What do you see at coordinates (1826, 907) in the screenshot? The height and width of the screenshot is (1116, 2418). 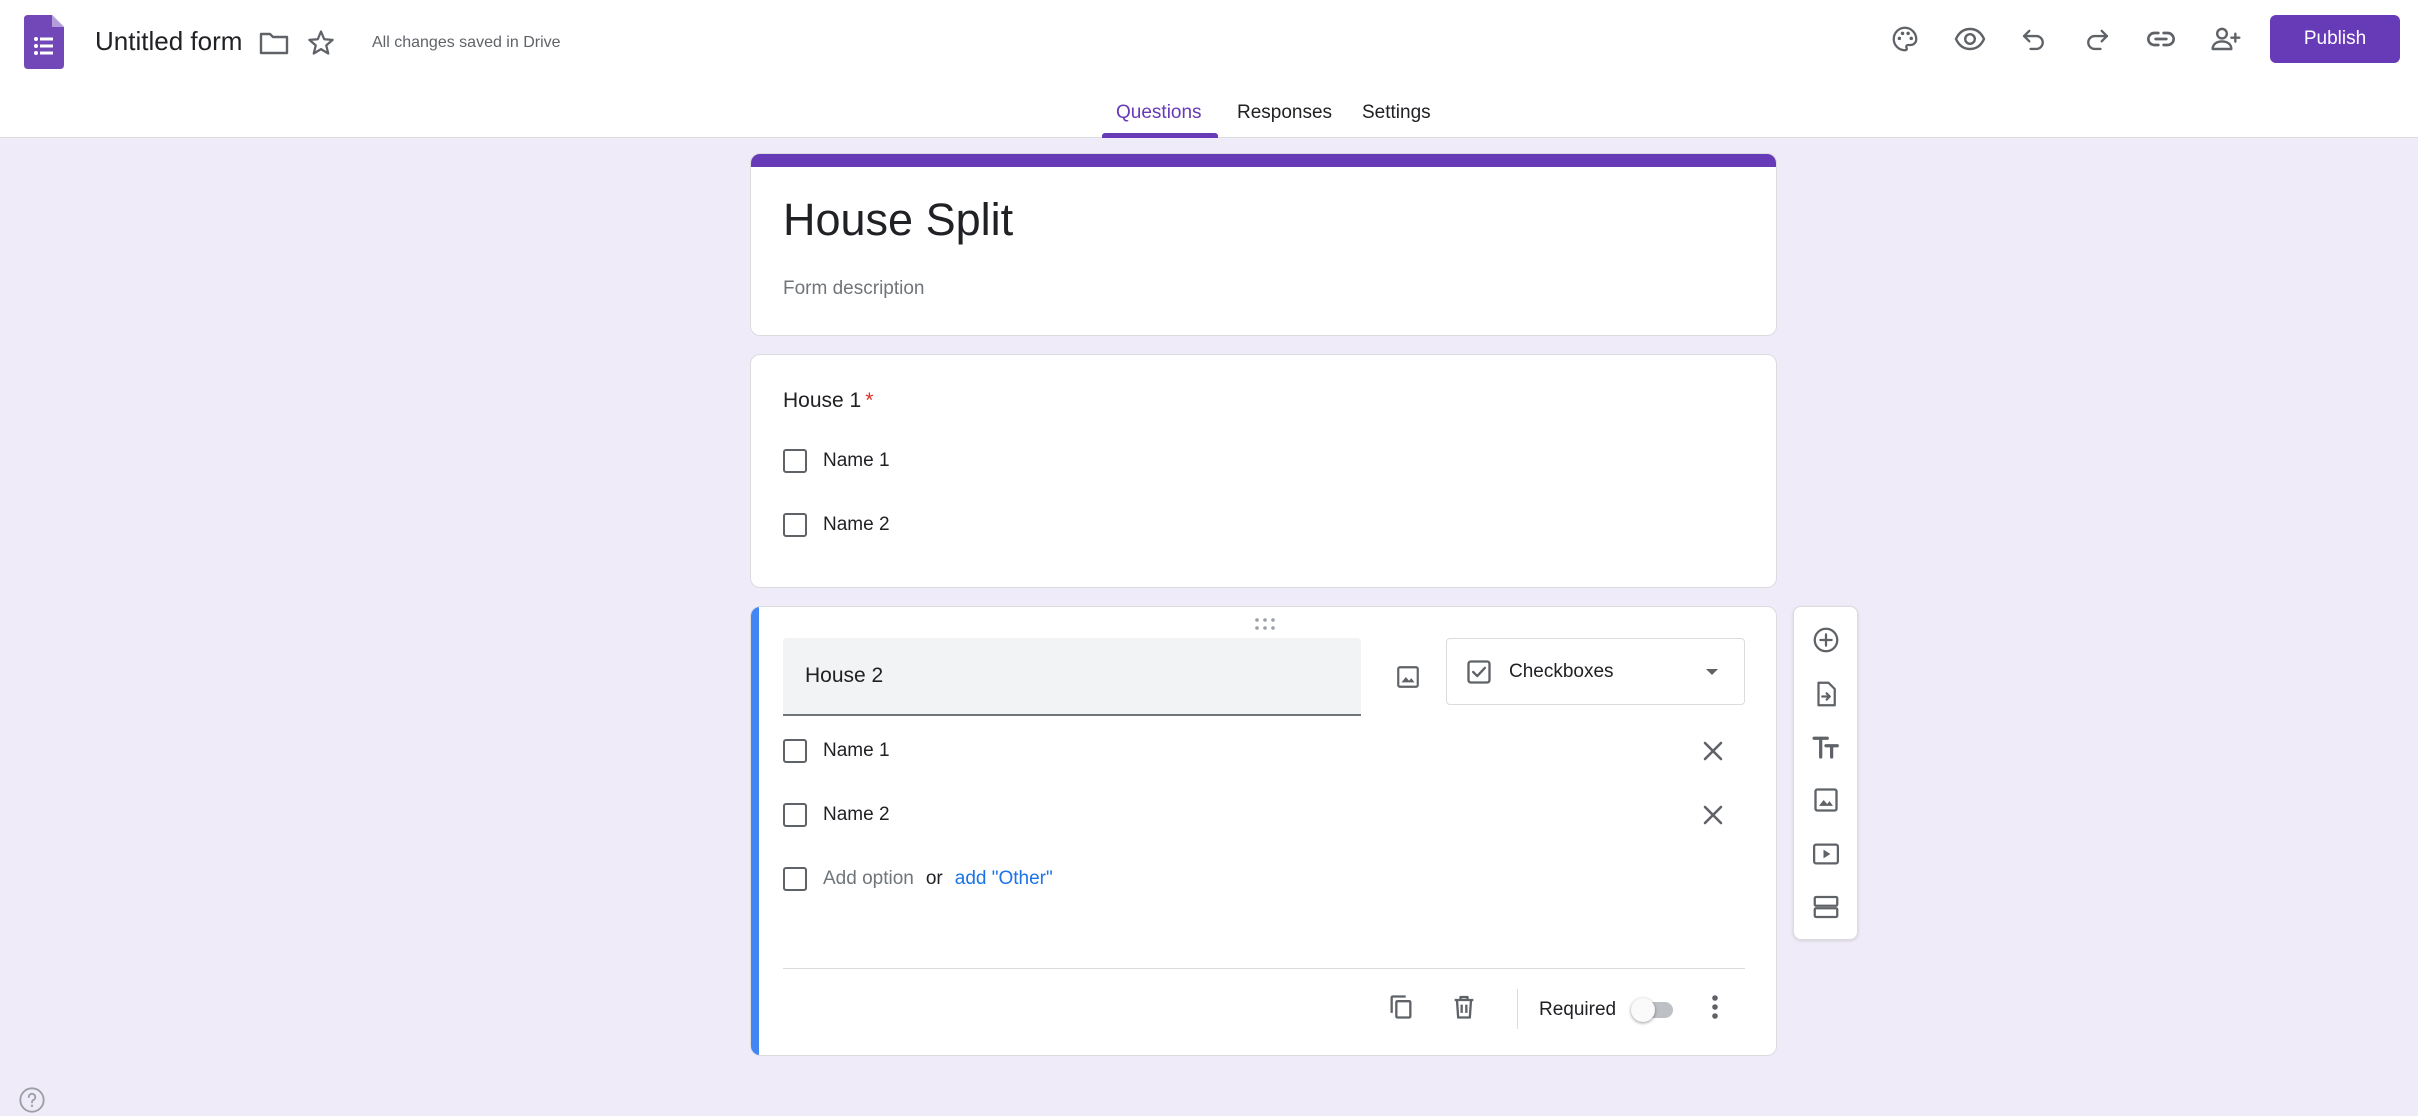 I see `add-section-icon` at bounding box center [1826, 907].